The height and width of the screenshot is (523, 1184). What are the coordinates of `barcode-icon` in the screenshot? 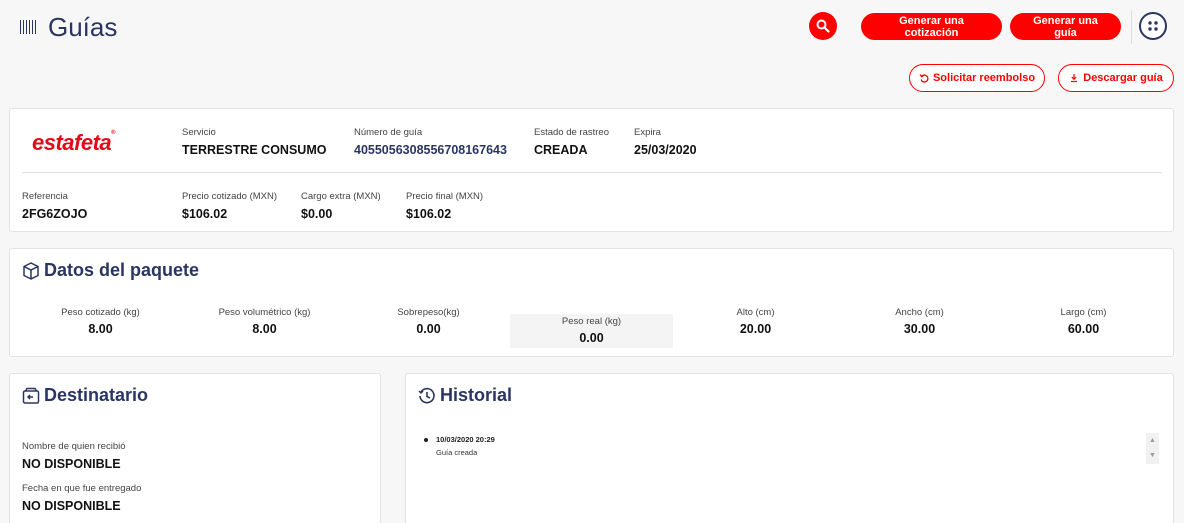 It's located at (28, 27).